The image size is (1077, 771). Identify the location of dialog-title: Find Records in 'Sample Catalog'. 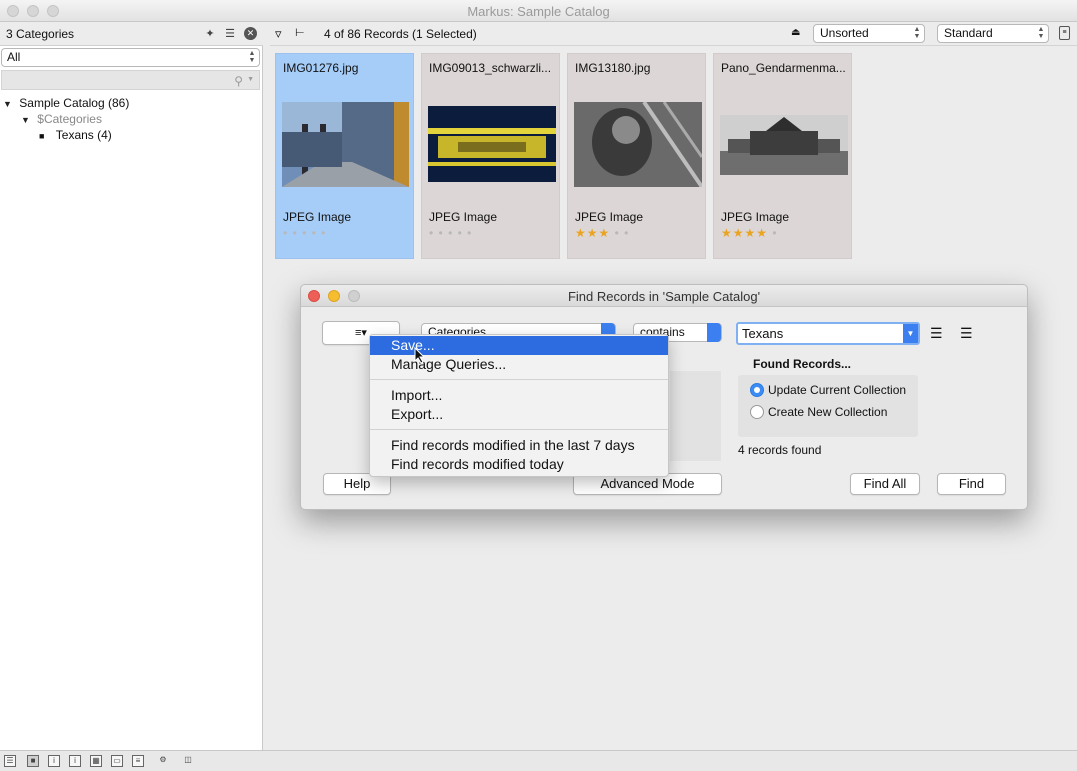
(664, 296).